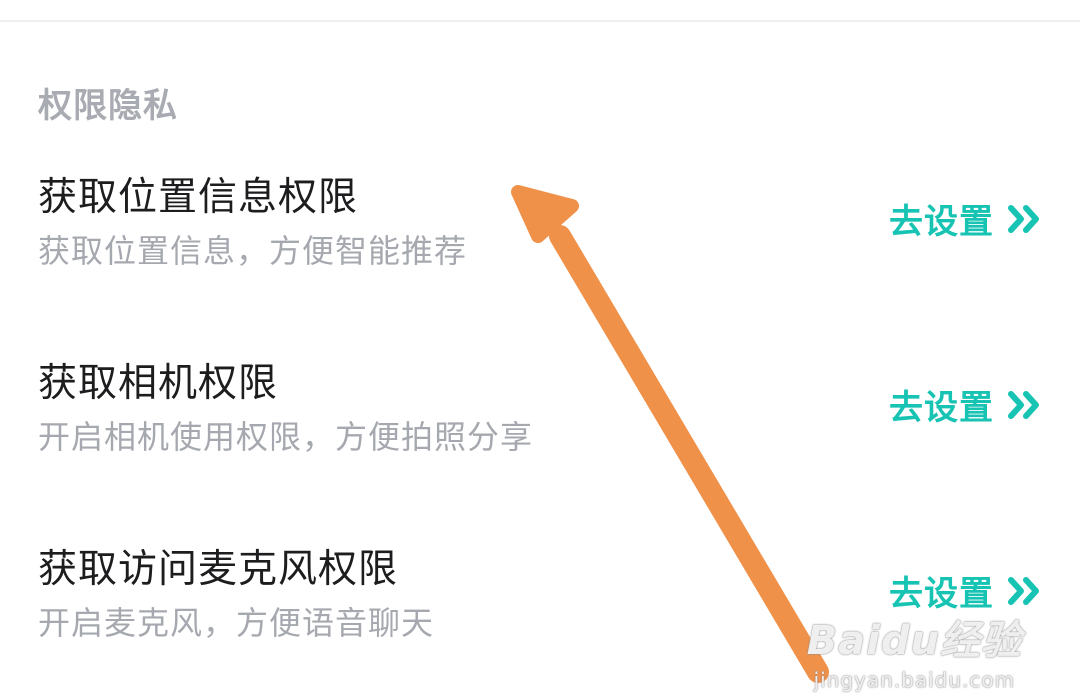 Image resolution: width=1080 pixels, height=698 pixels. What do you see at coordinates (253, 251) in the screenshot?
I see `permission-subtitle: 获取位置信息，方便智能推荐` at bounding box center [253, 251].